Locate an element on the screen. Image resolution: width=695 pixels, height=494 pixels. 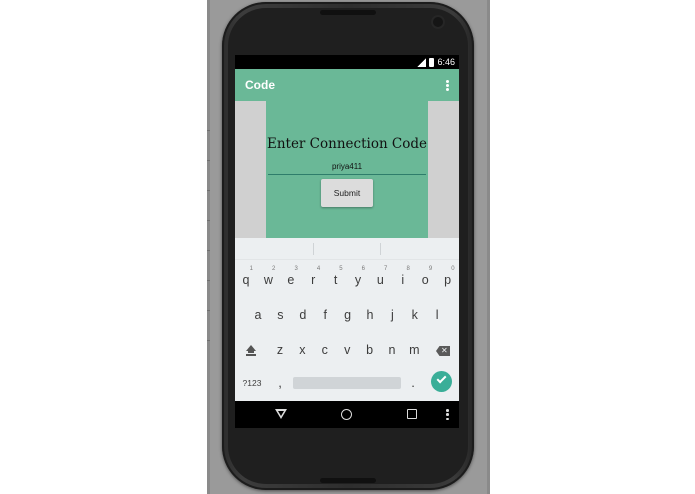
shift-icon-base is located at coordinates (251, 355).